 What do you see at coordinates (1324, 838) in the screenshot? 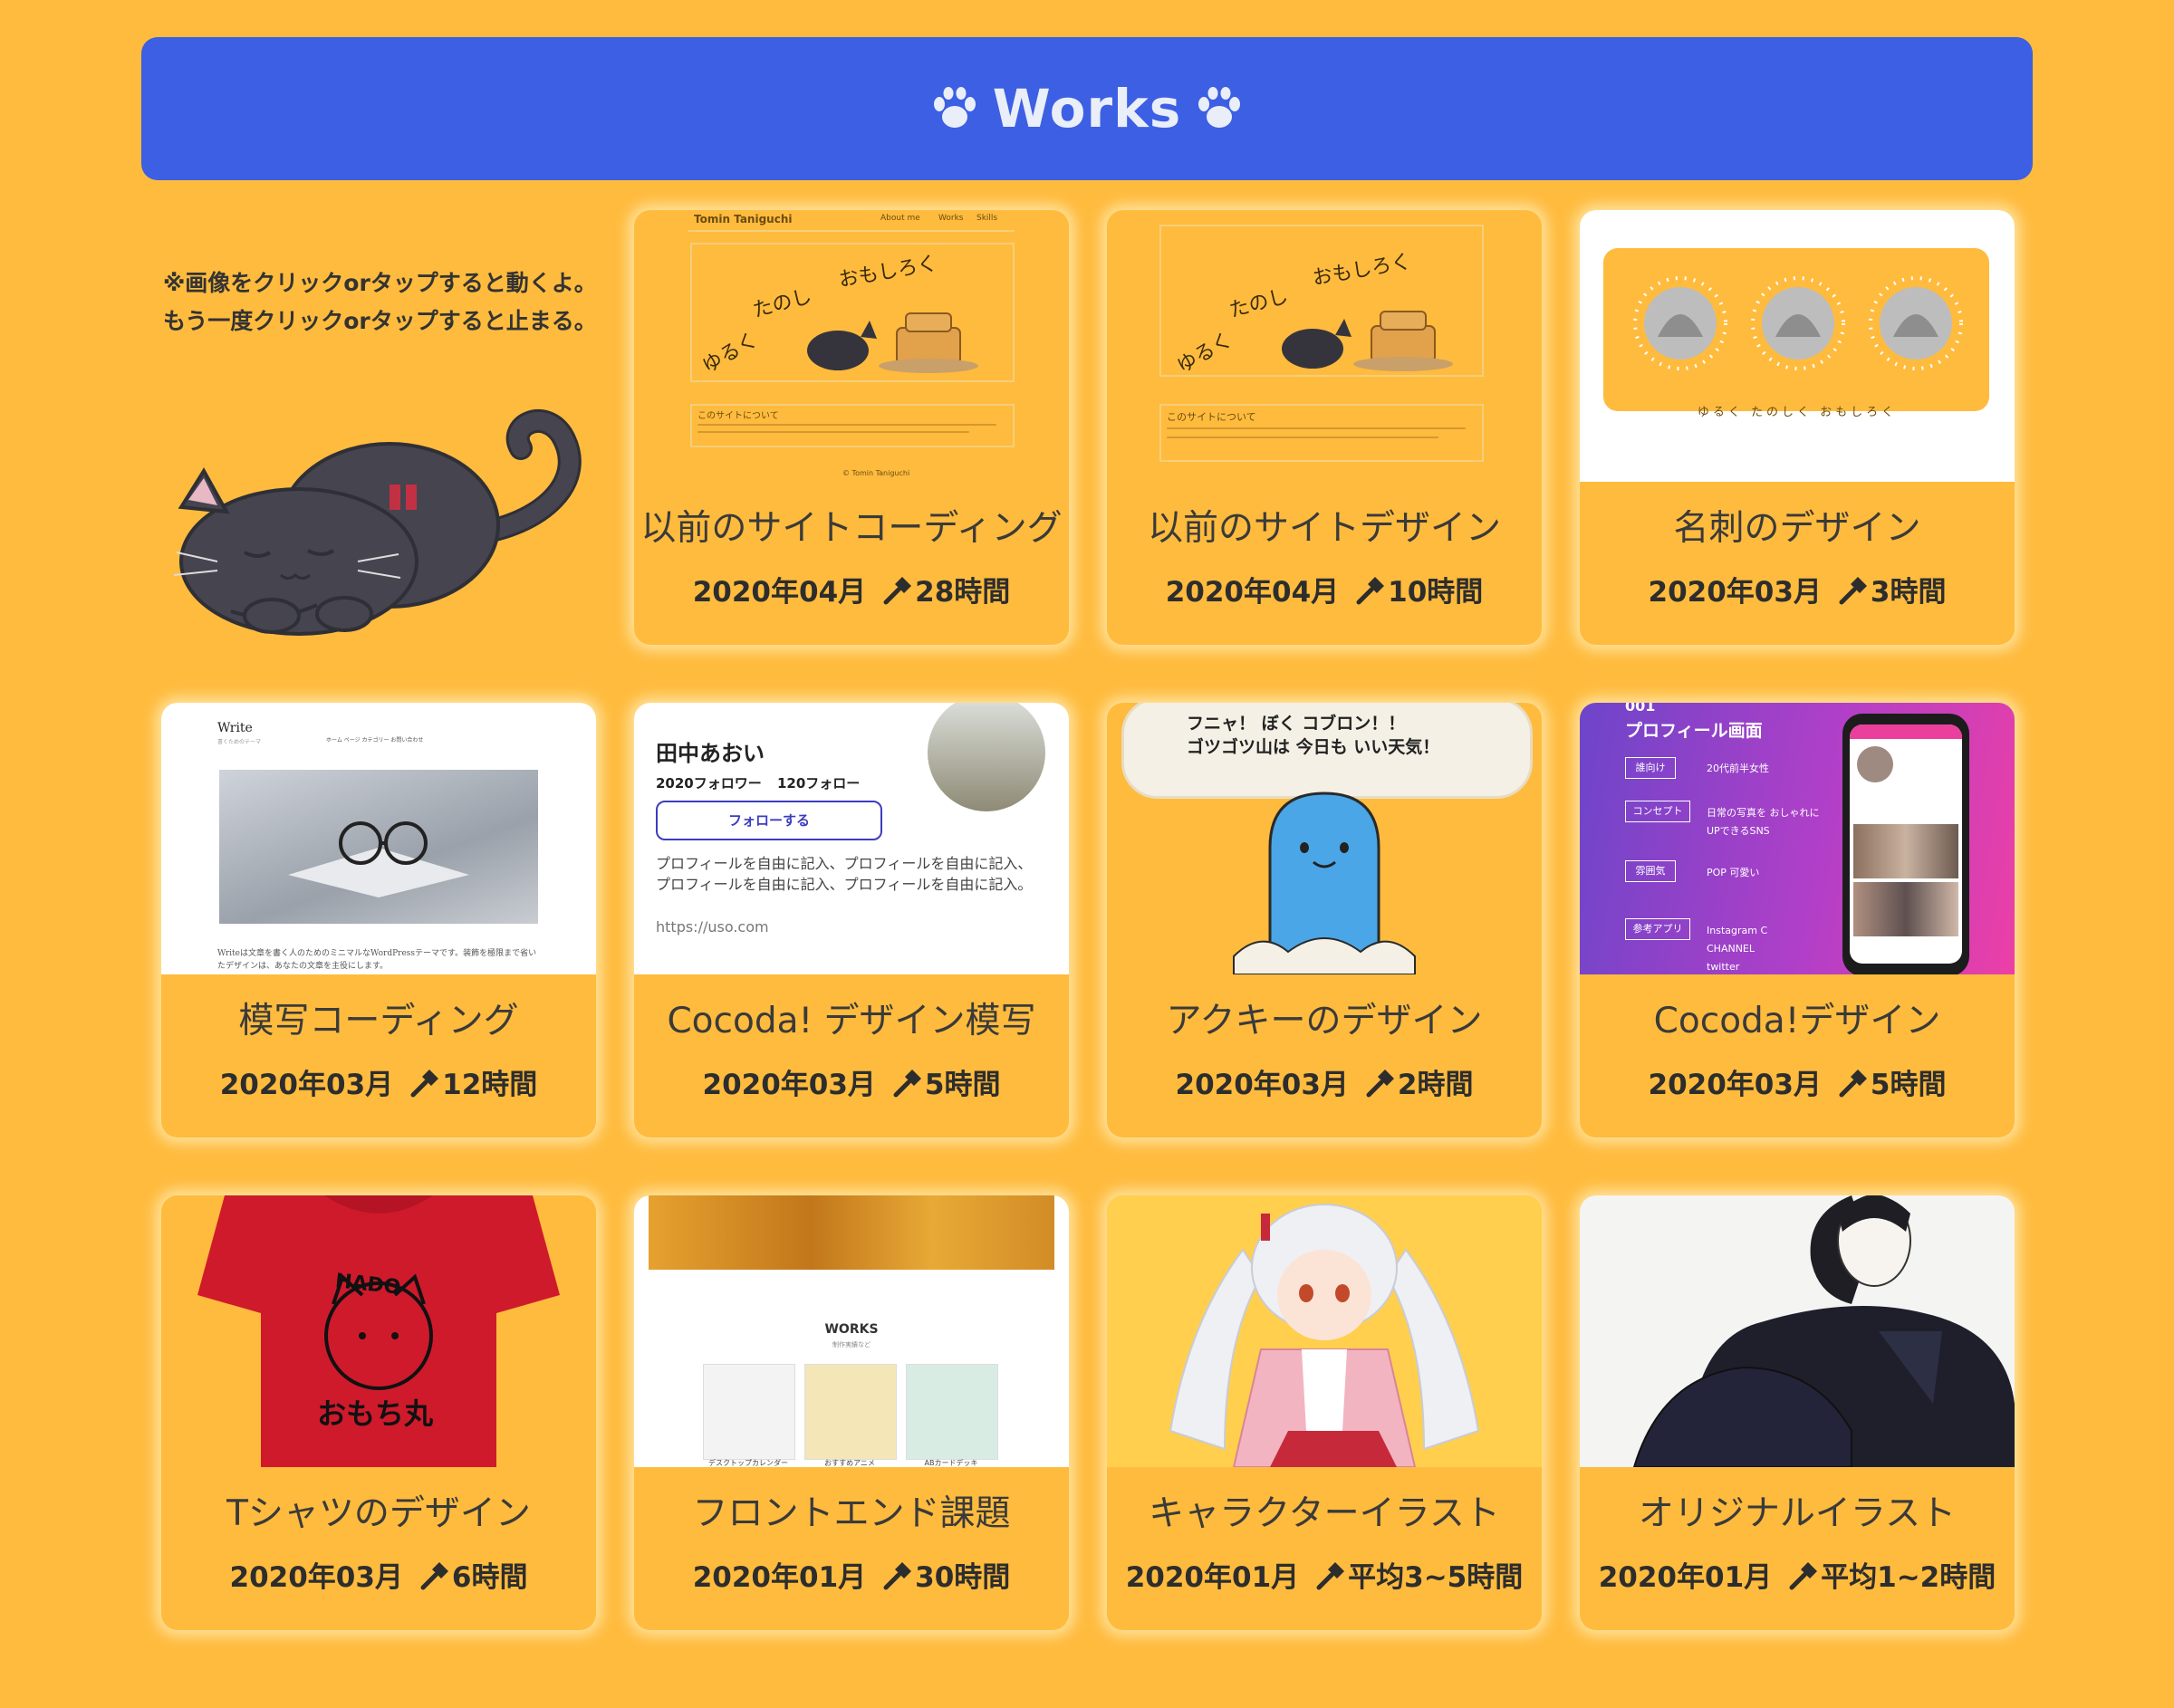
I see `work-thumbnail: フニャ！ ぼく コブロン！！ ゴツゴツ山は 今日も いい天気！` at bounding box center [1324, 838].